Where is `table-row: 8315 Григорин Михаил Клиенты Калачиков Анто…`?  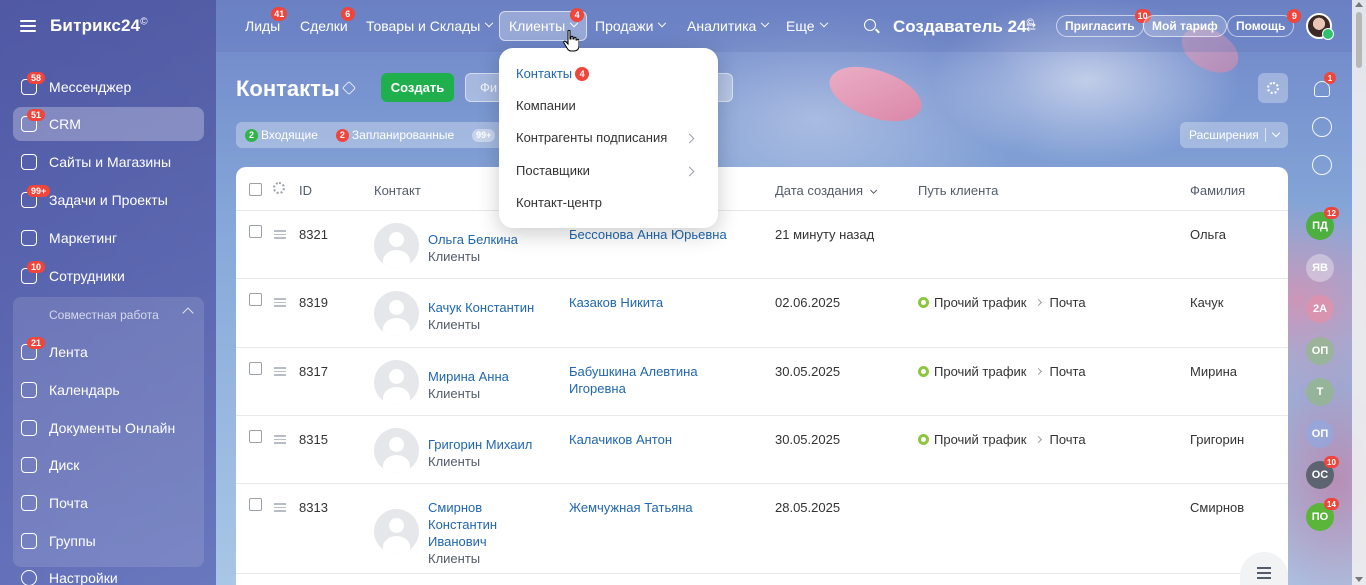 table-row: 8315 Григорин Михаил Клиенты Калачиков Анто… is located at coordinates (762, 450).